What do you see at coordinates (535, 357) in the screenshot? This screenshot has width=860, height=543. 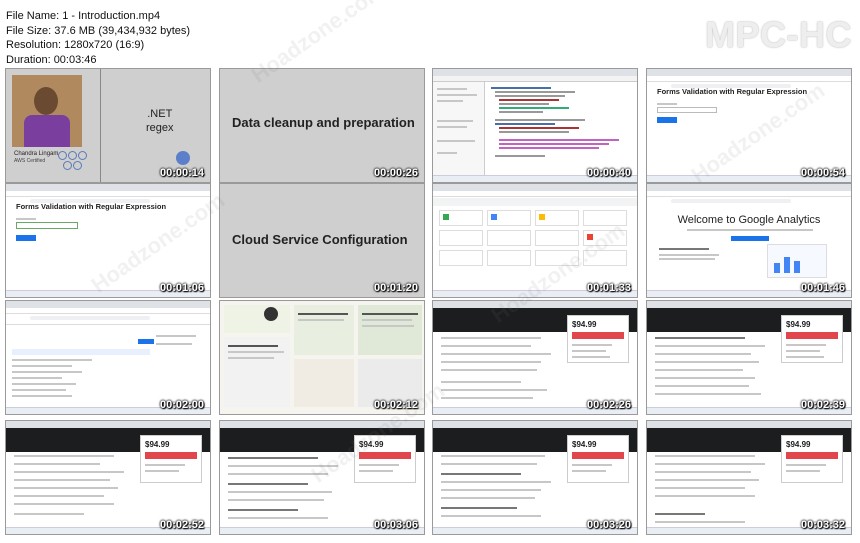 I see `thumbnail-11: $94.99 00:02:26` at bounding box center [535, 357].